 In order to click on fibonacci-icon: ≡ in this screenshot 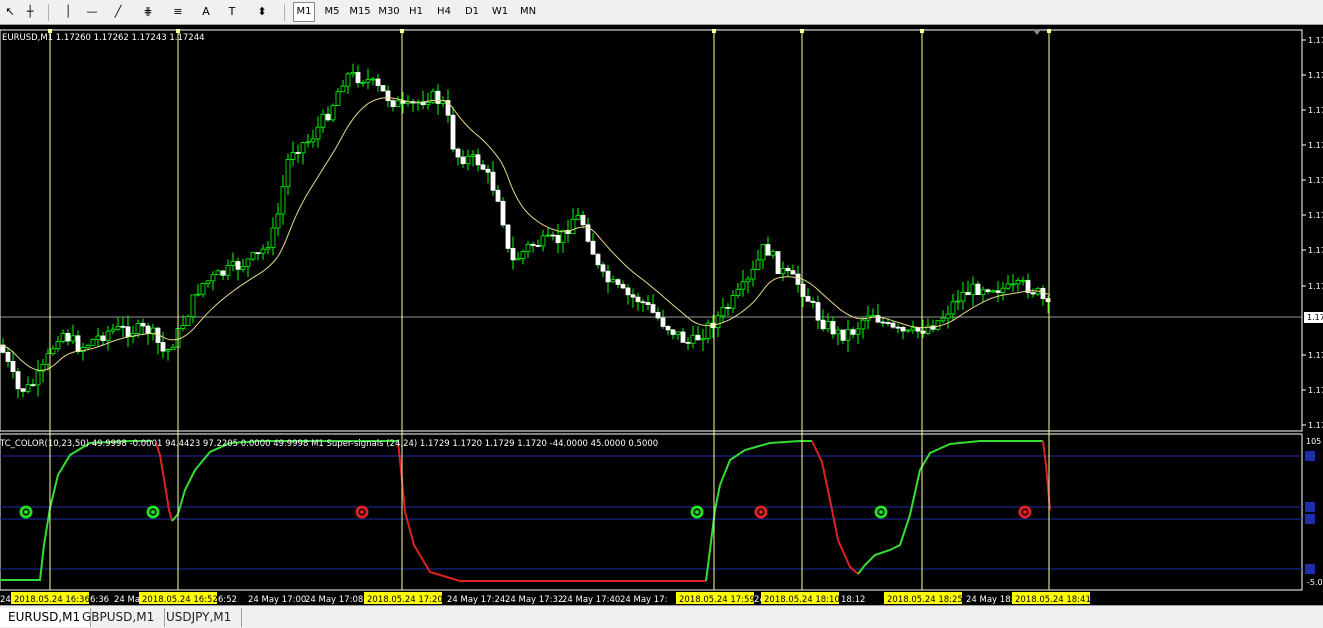, I will do `click(178, 12)`.